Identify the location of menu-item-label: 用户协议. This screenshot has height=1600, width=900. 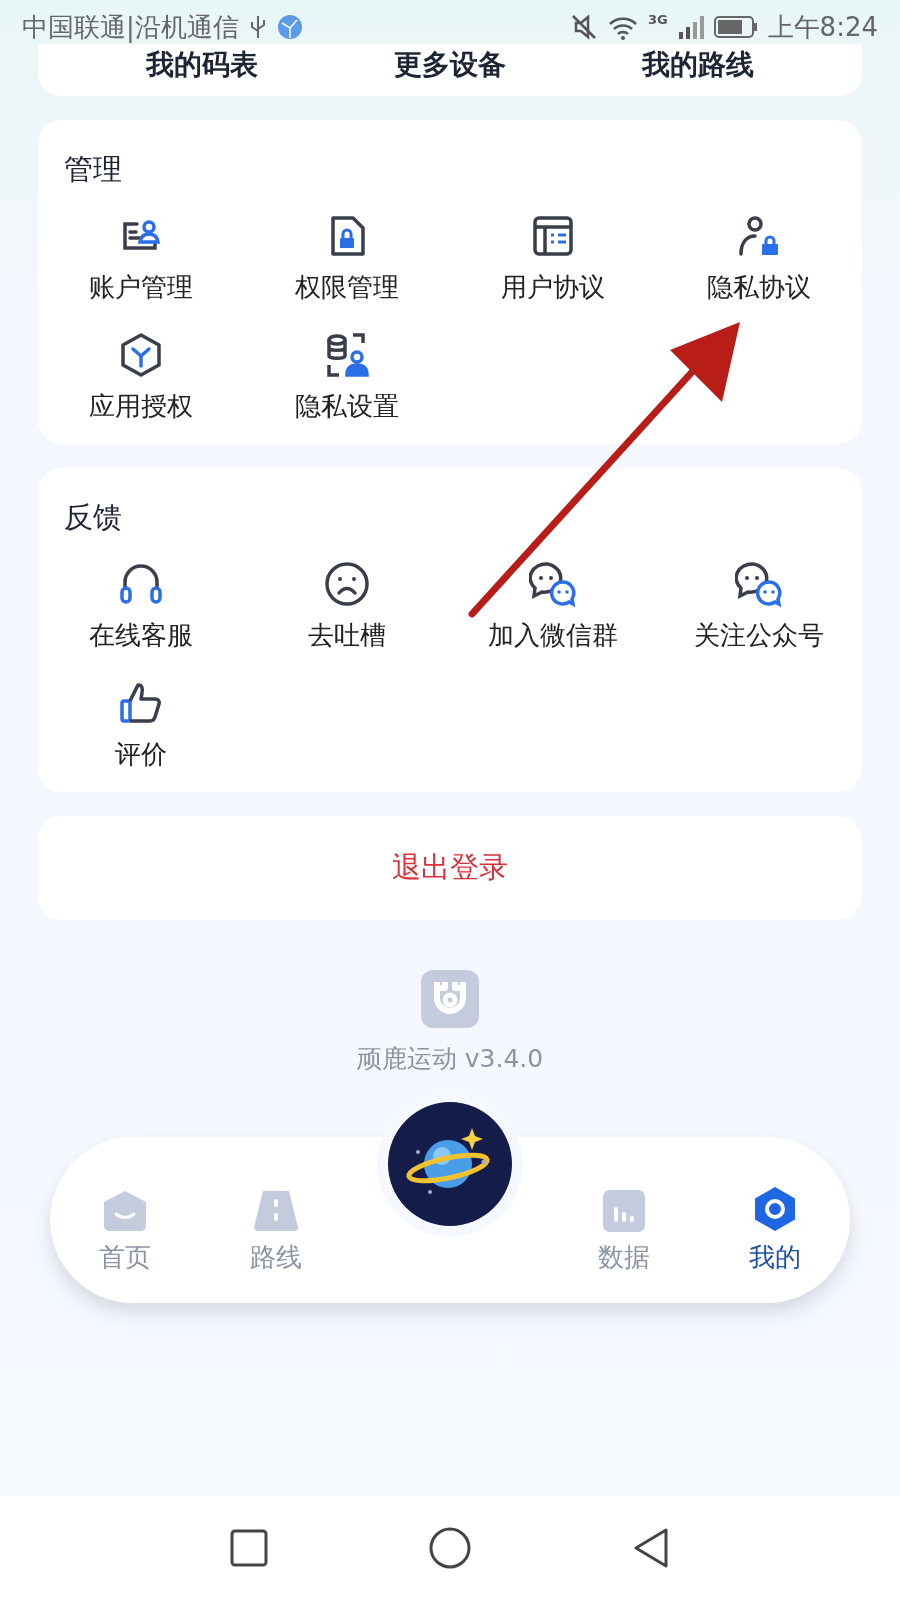
(553, 287).